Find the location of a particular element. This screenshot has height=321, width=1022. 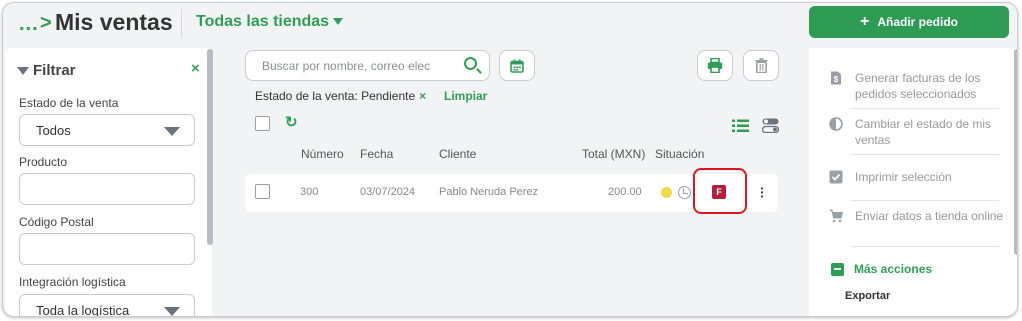

filter-title: Filtrar is located at coordinates (46, 70).